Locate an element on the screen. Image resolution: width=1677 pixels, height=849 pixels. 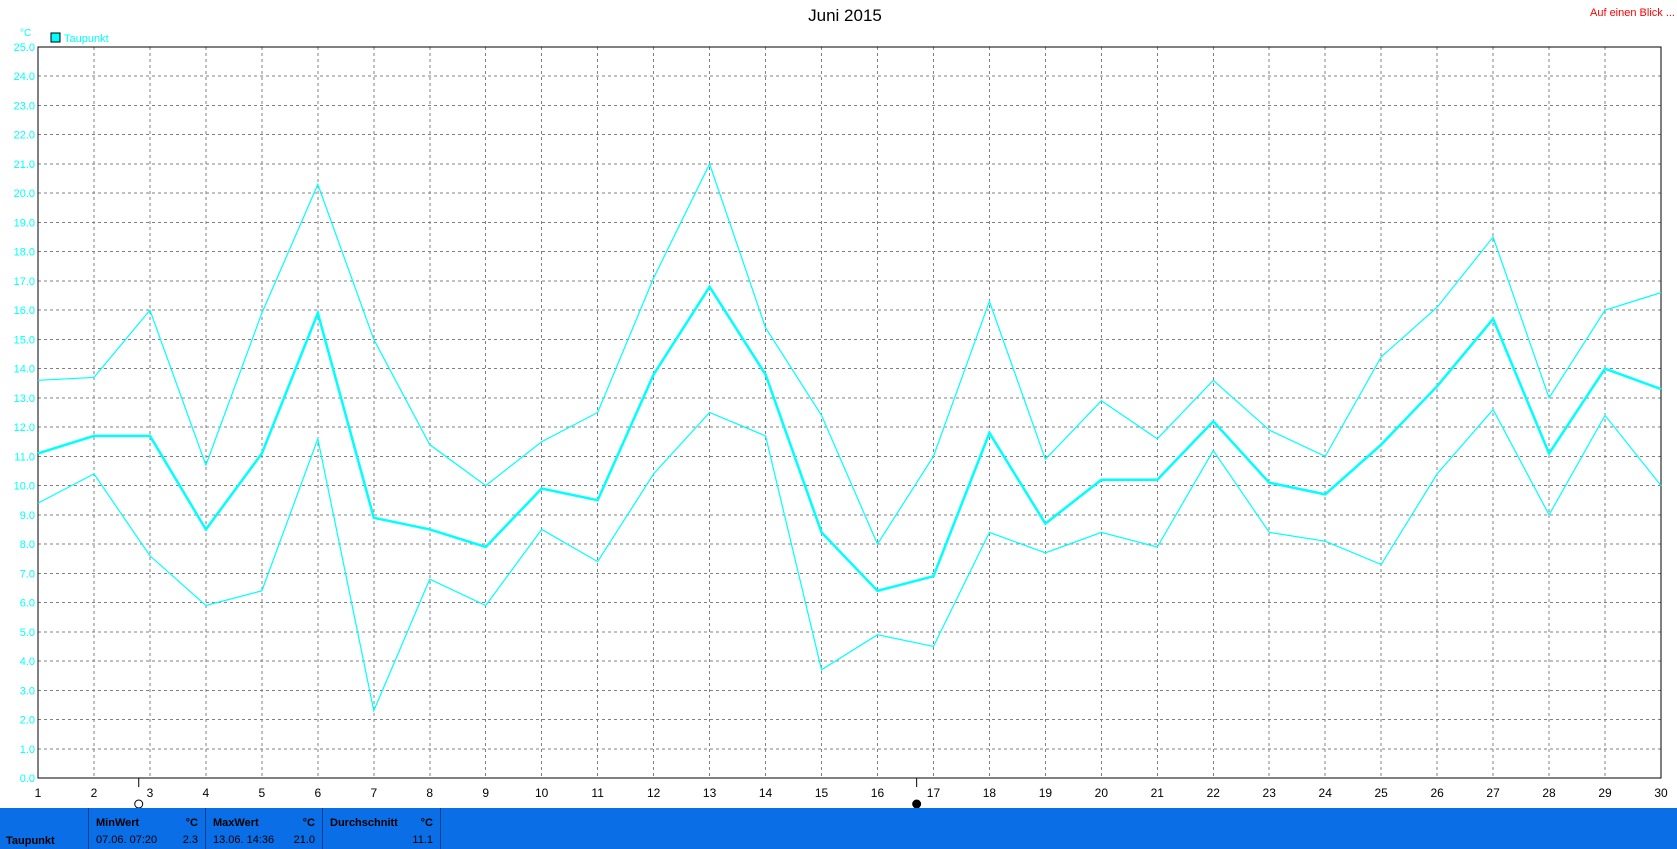
y-tick-label: 20.0 is located at coordinates (24, 194).